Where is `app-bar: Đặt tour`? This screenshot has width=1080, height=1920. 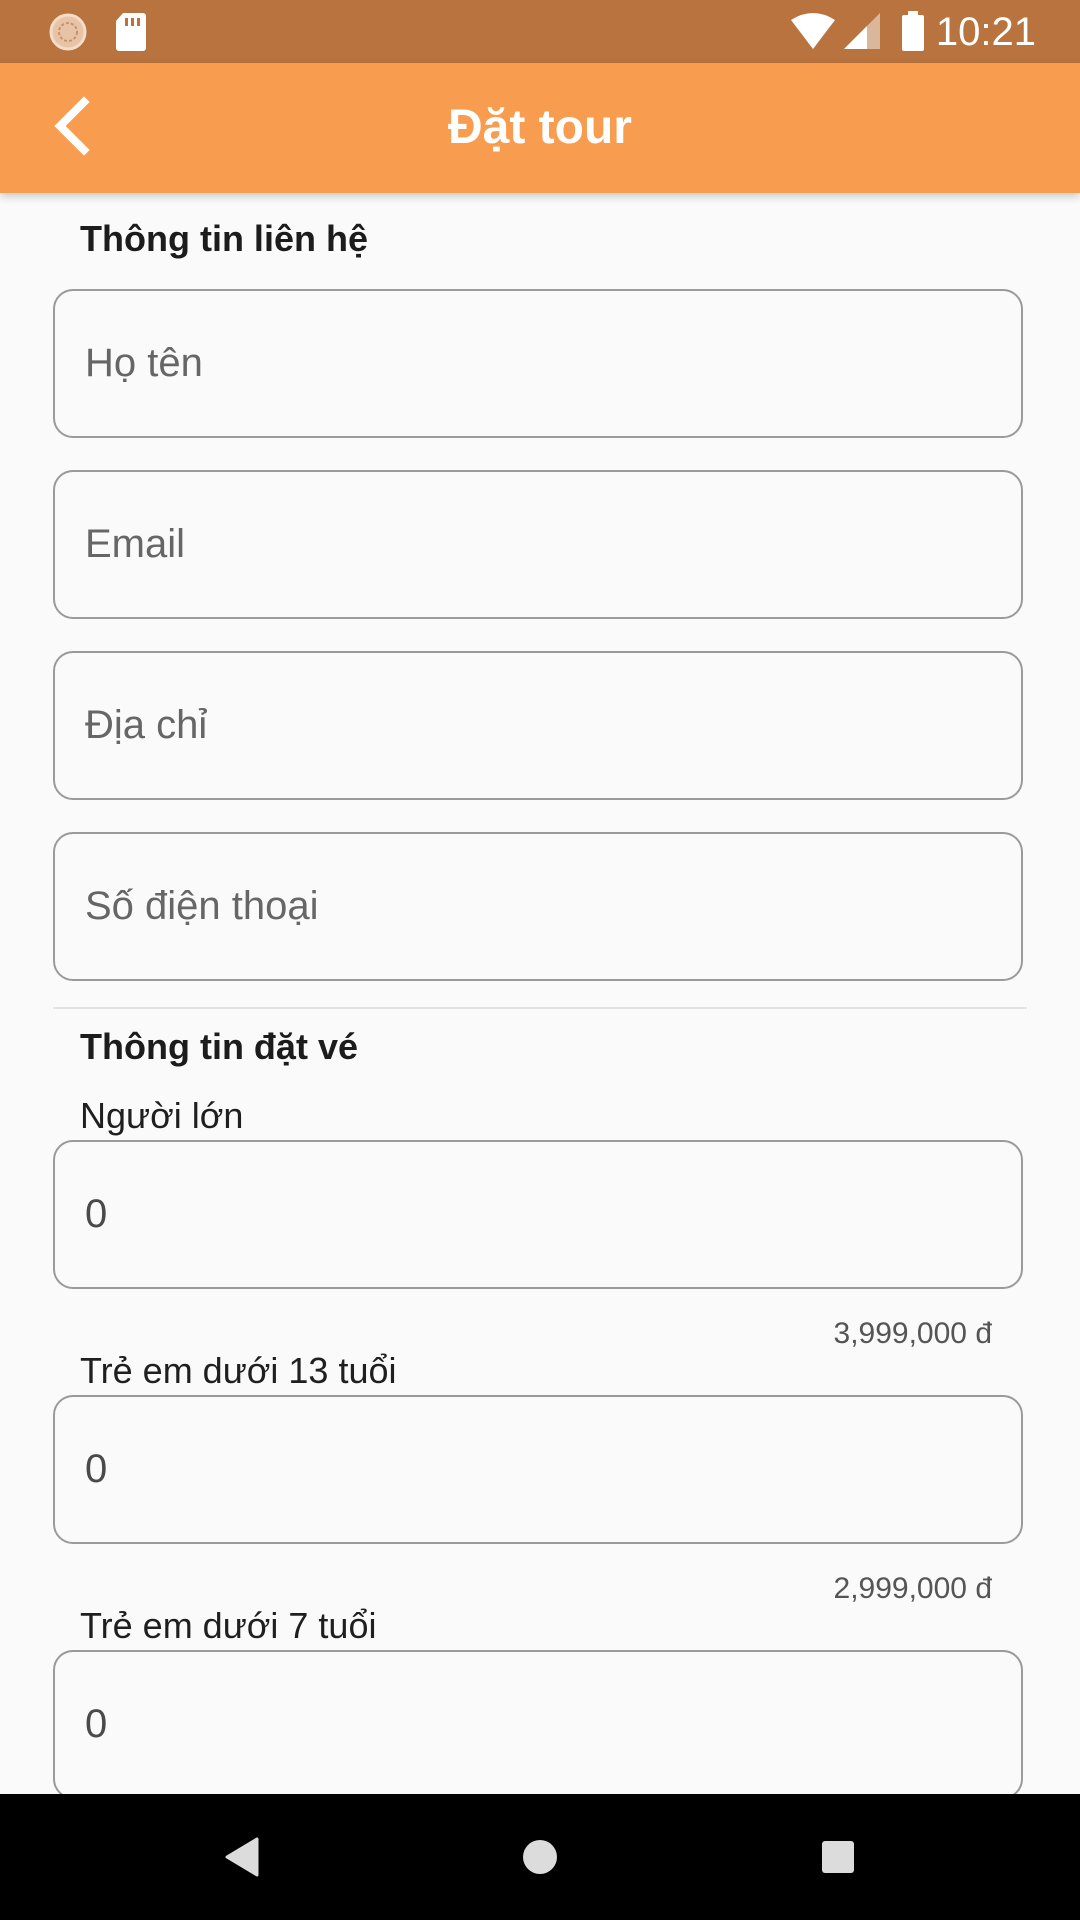 app-bar: Đặt tour is located at coordinates (540, 128).